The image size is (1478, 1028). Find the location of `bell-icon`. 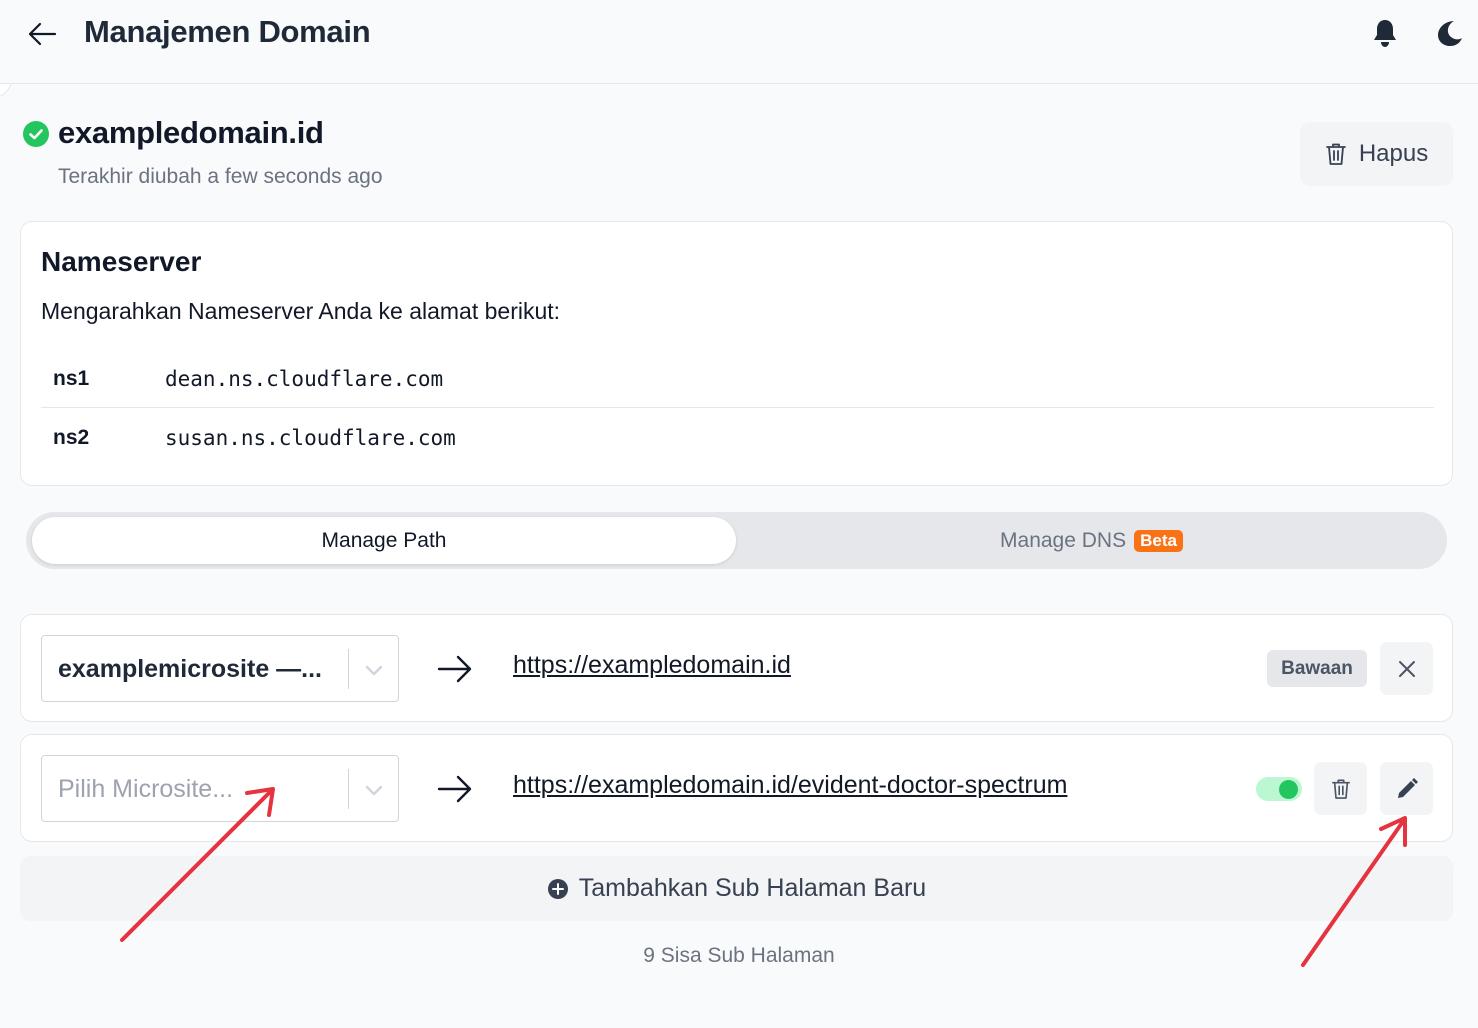

bell-icon is located at coordinates (1385, 33).